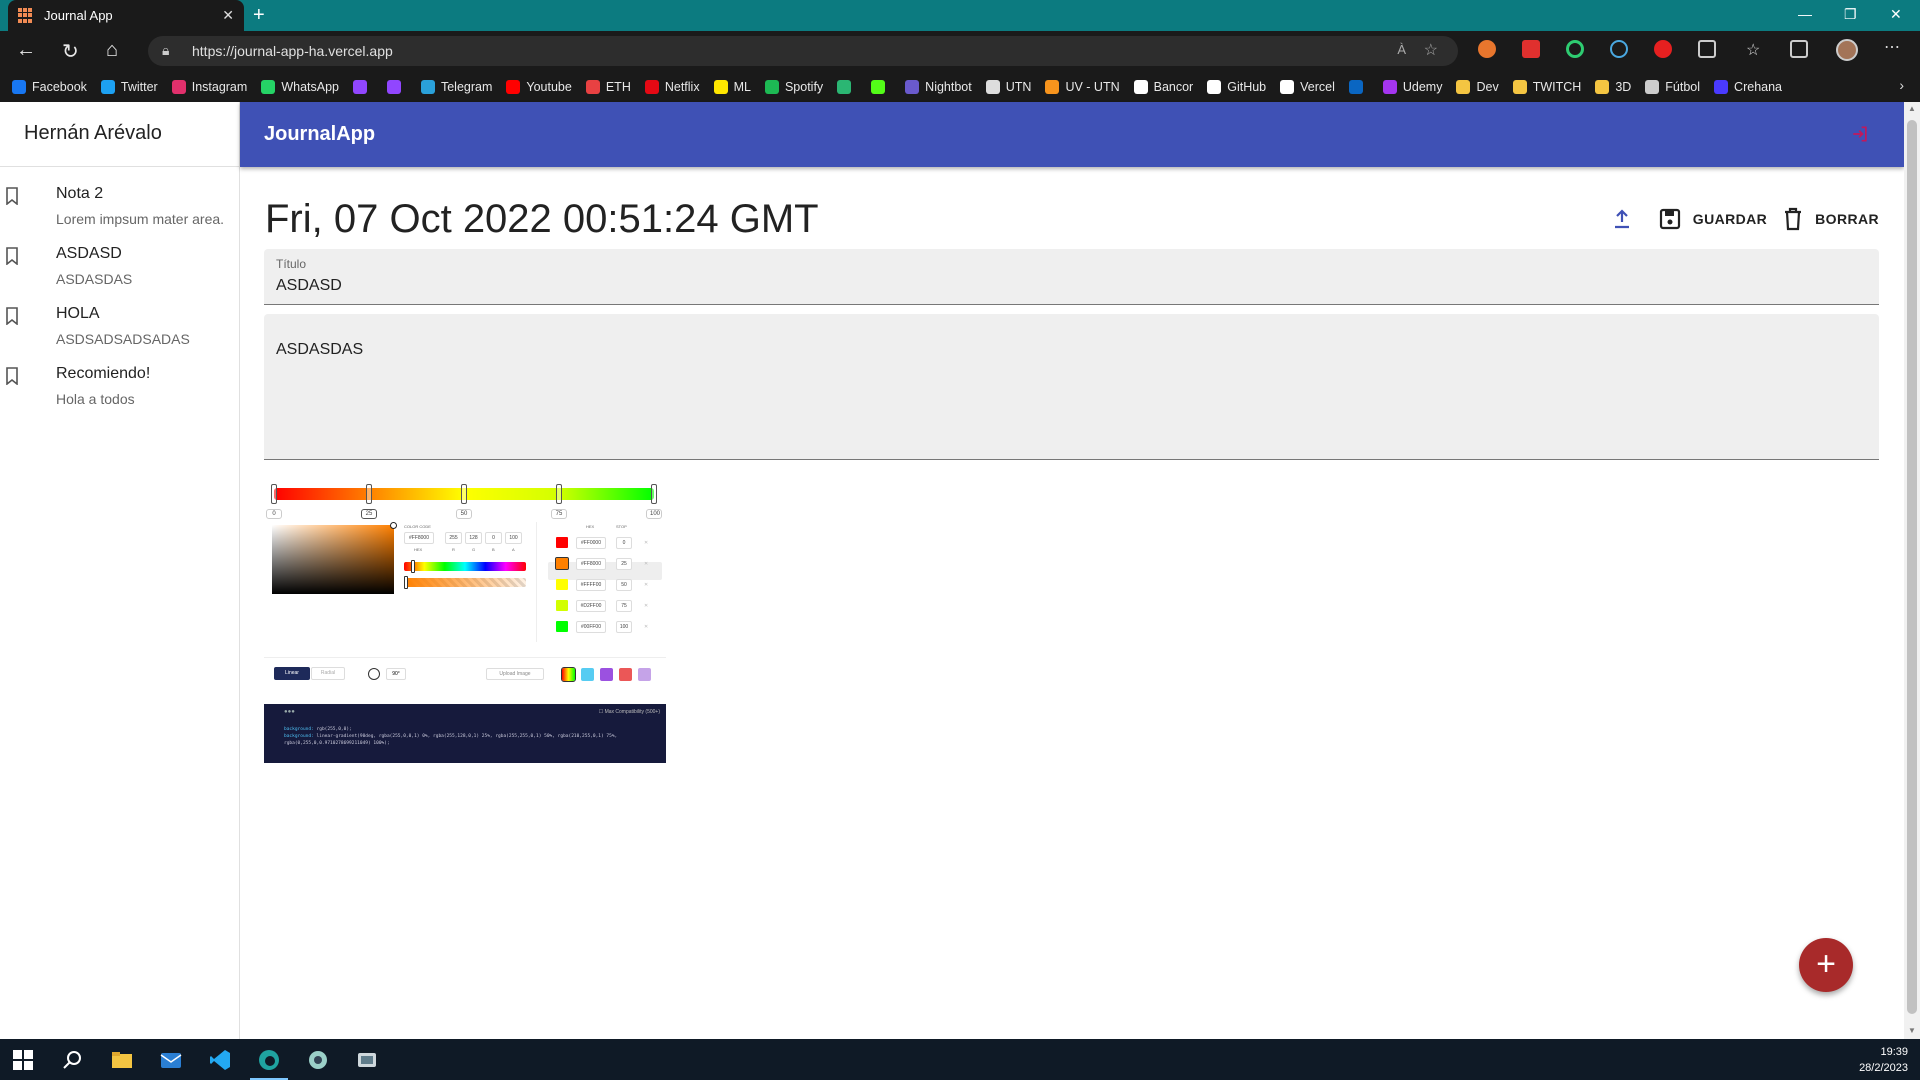 The height and width of the screenshot is (1080, 1920). What do you see at coordinates (1307, 86) in the screenshot?
I see `bookmark-item: Vercel` at bounding box center [1307, 86].